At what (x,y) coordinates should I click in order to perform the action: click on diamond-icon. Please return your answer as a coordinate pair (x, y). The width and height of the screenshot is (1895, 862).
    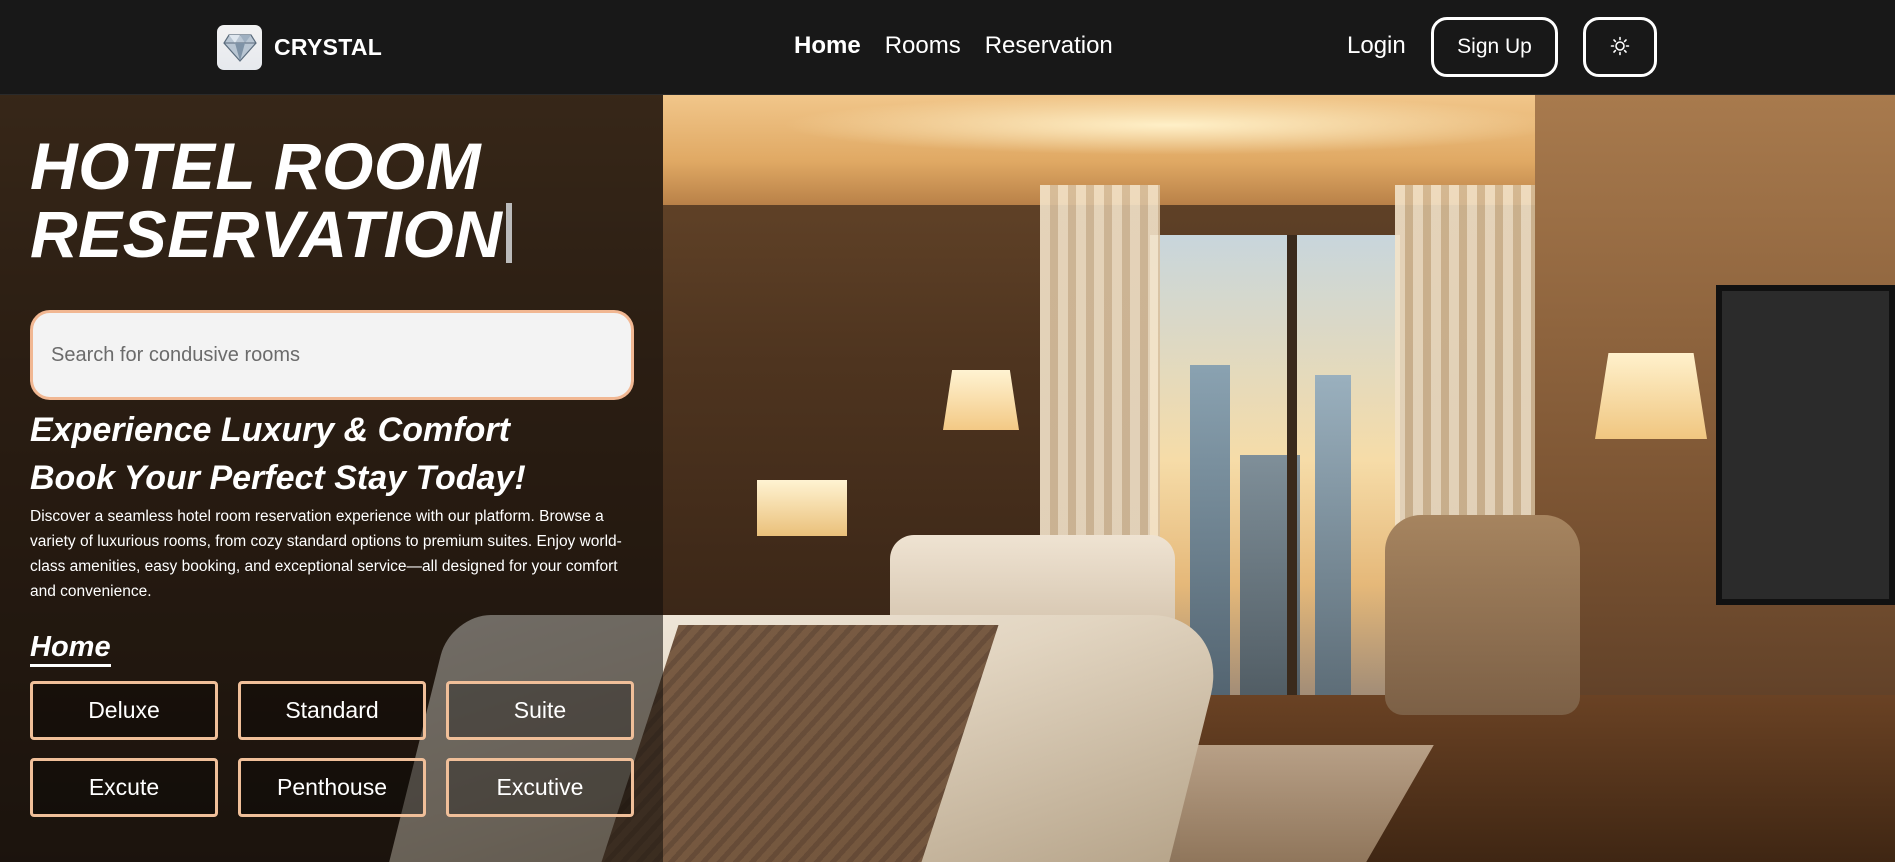
    Looking at the image, I should click on (239, 47).